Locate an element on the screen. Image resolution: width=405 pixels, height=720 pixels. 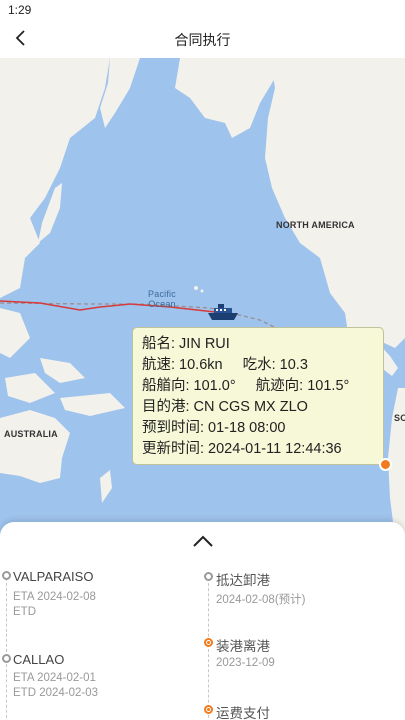
speed-value: 航速: 10.6kn is located at coordinates (182, 365).